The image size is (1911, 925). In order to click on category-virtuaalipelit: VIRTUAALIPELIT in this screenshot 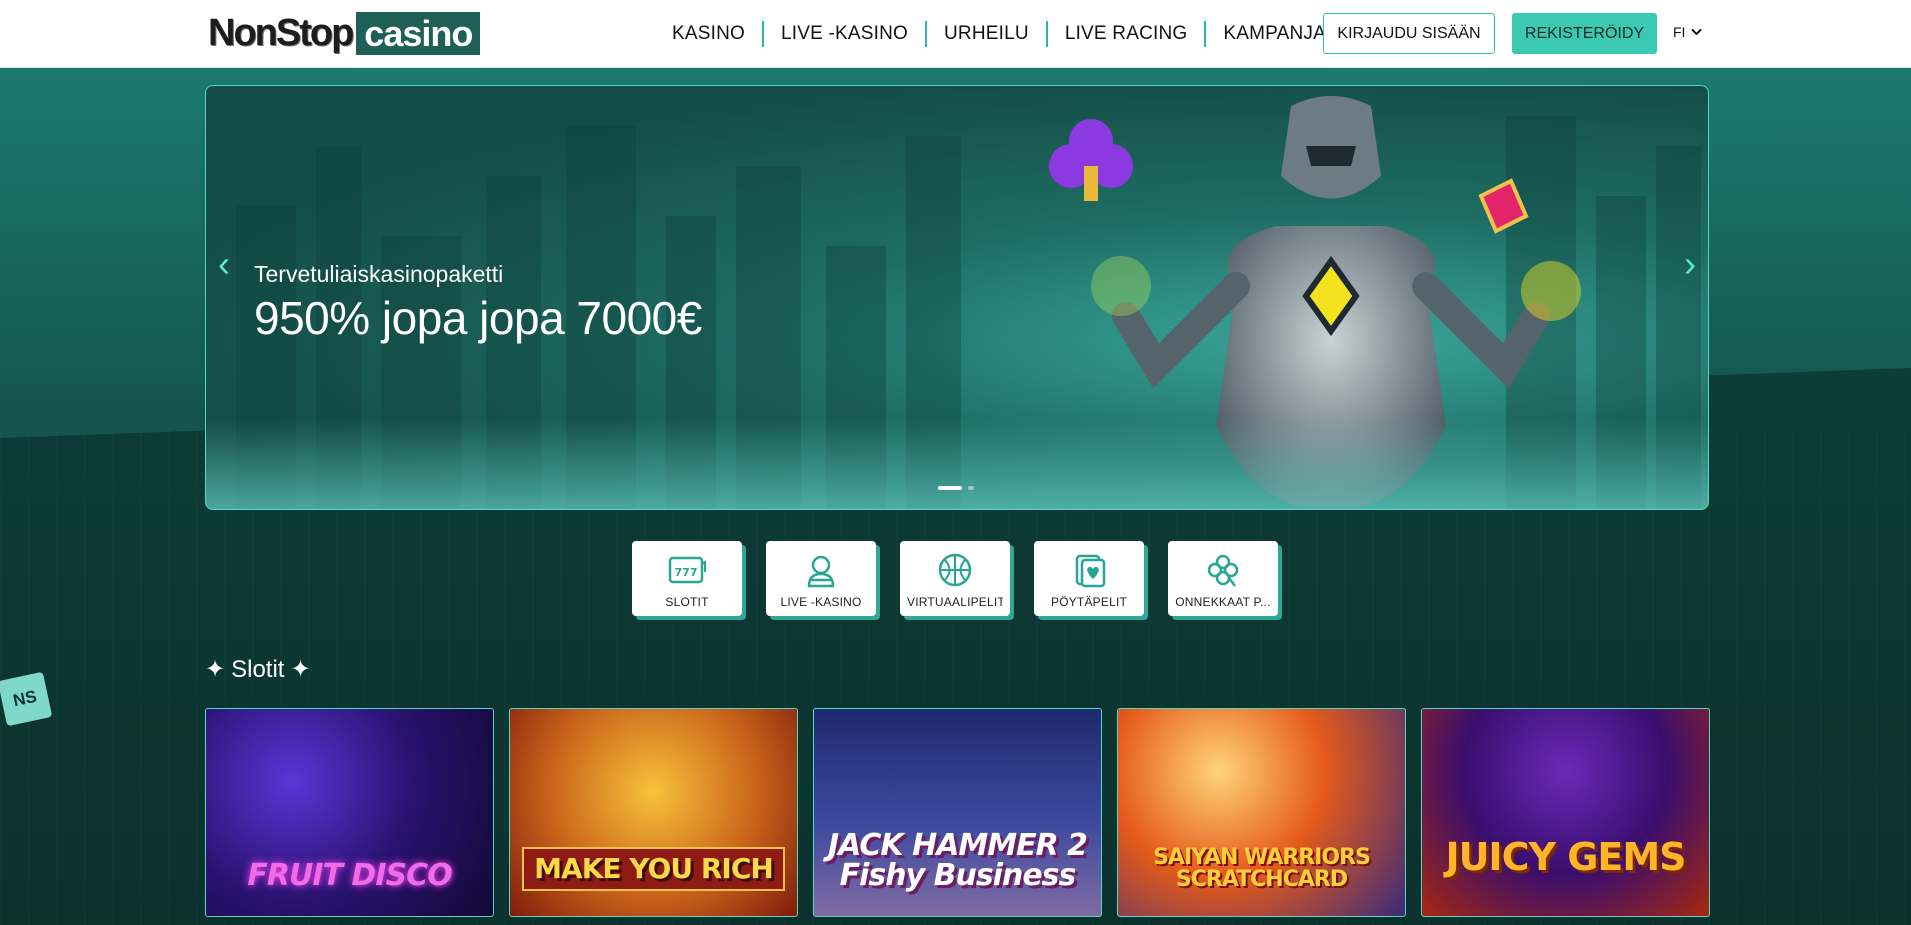, I will do `click(955, 578)`.